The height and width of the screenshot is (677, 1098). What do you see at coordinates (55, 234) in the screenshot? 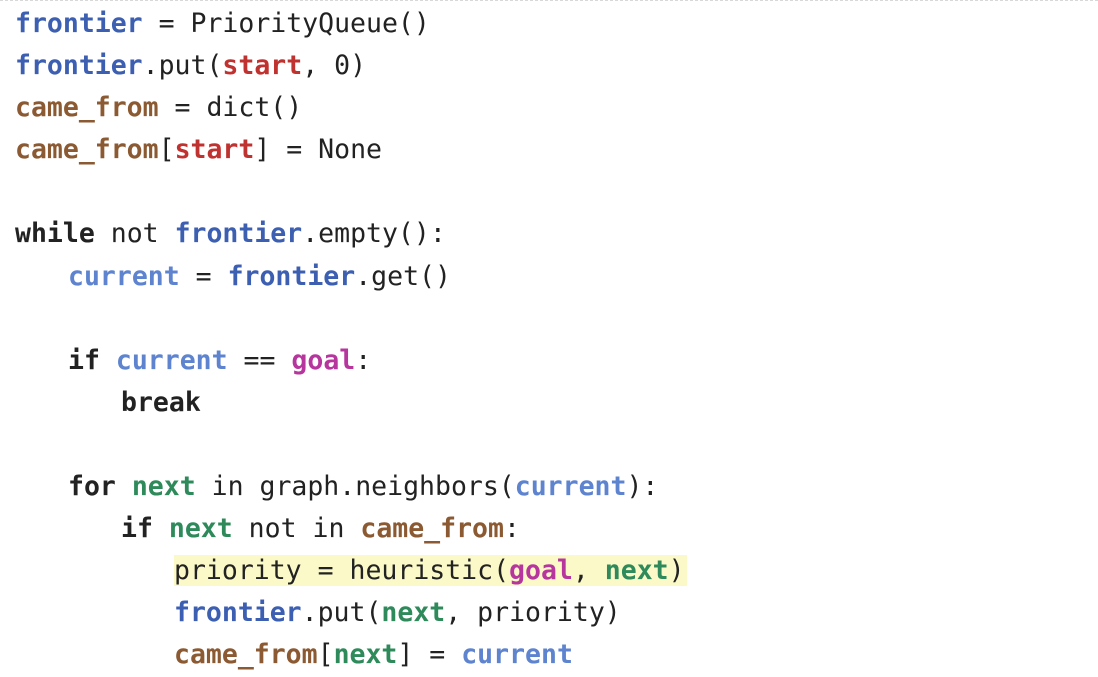
I see `code-token-kw: while` at bounding box center [55, 234].